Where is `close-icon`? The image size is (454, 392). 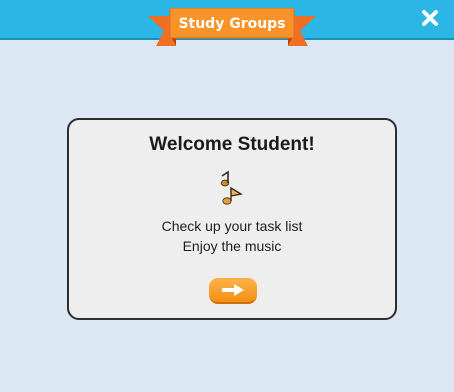 close-icon is located at coordinates (430, 18).